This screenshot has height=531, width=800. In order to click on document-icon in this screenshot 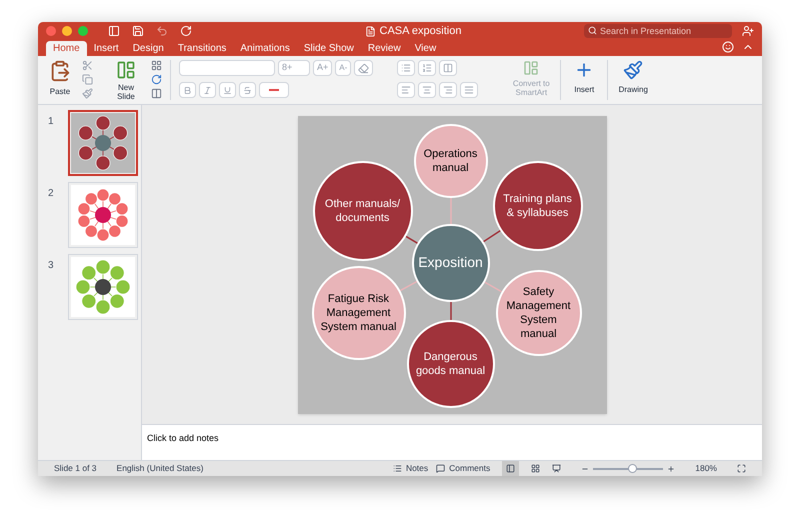, I will do `click(370, 31)`.